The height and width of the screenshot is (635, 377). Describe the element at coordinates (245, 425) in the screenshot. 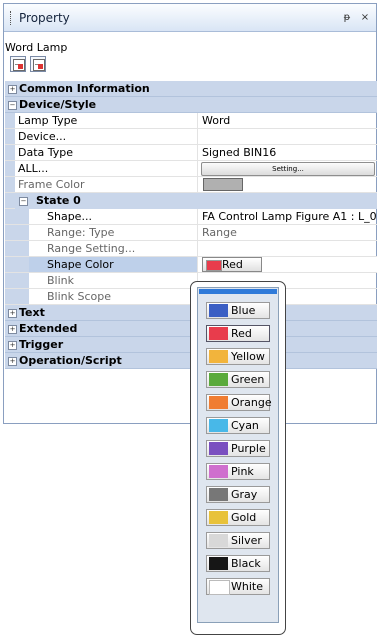

I see `color-label: Cyan` at that location.